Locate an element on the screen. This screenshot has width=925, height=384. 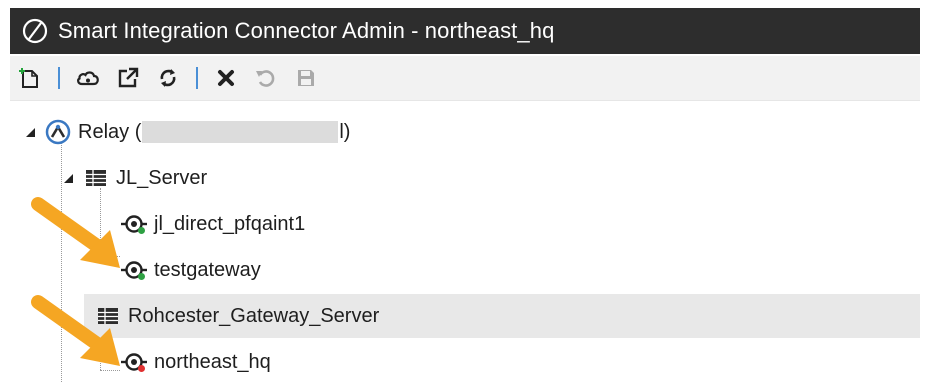
relay-label-prefix: Relay ( is located at coordinates (110, 131).